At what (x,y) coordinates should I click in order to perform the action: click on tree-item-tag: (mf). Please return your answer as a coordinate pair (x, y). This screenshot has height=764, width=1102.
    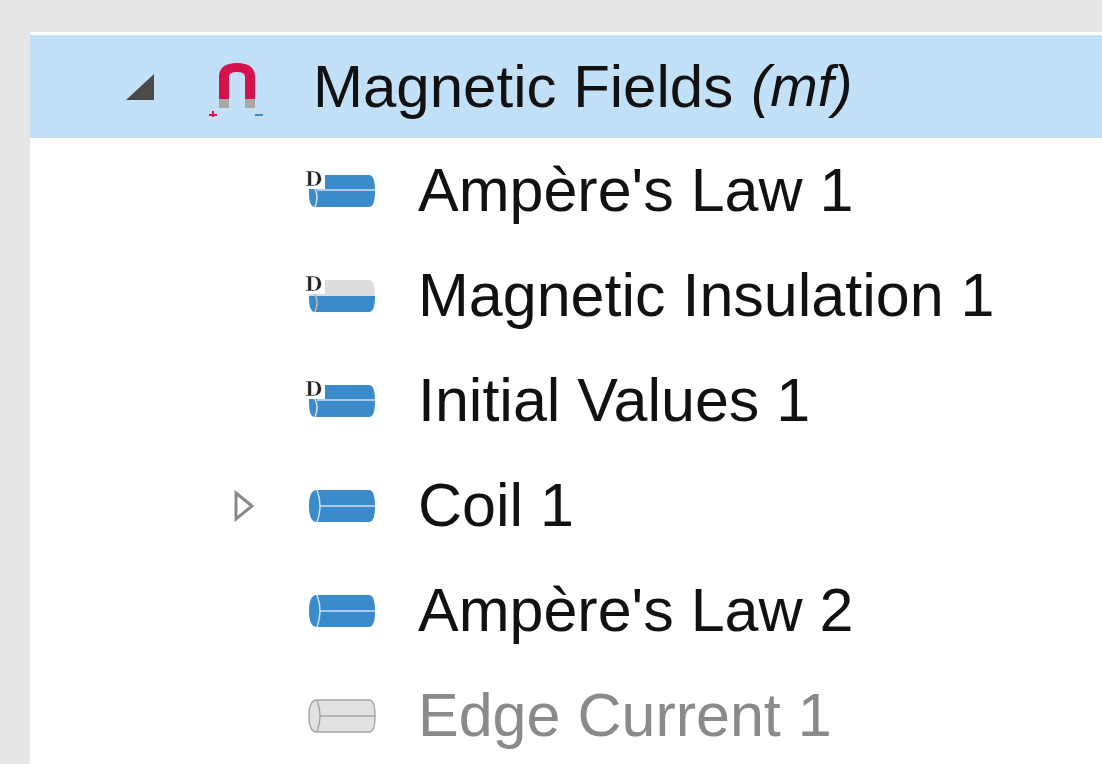
    Looking at the image, I should click on (802, 86).